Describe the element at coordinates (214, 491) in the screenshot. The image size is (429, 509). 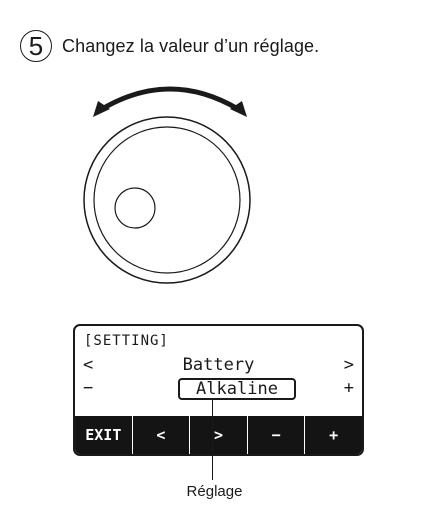
I see `callout-label: Réglage` at that location.